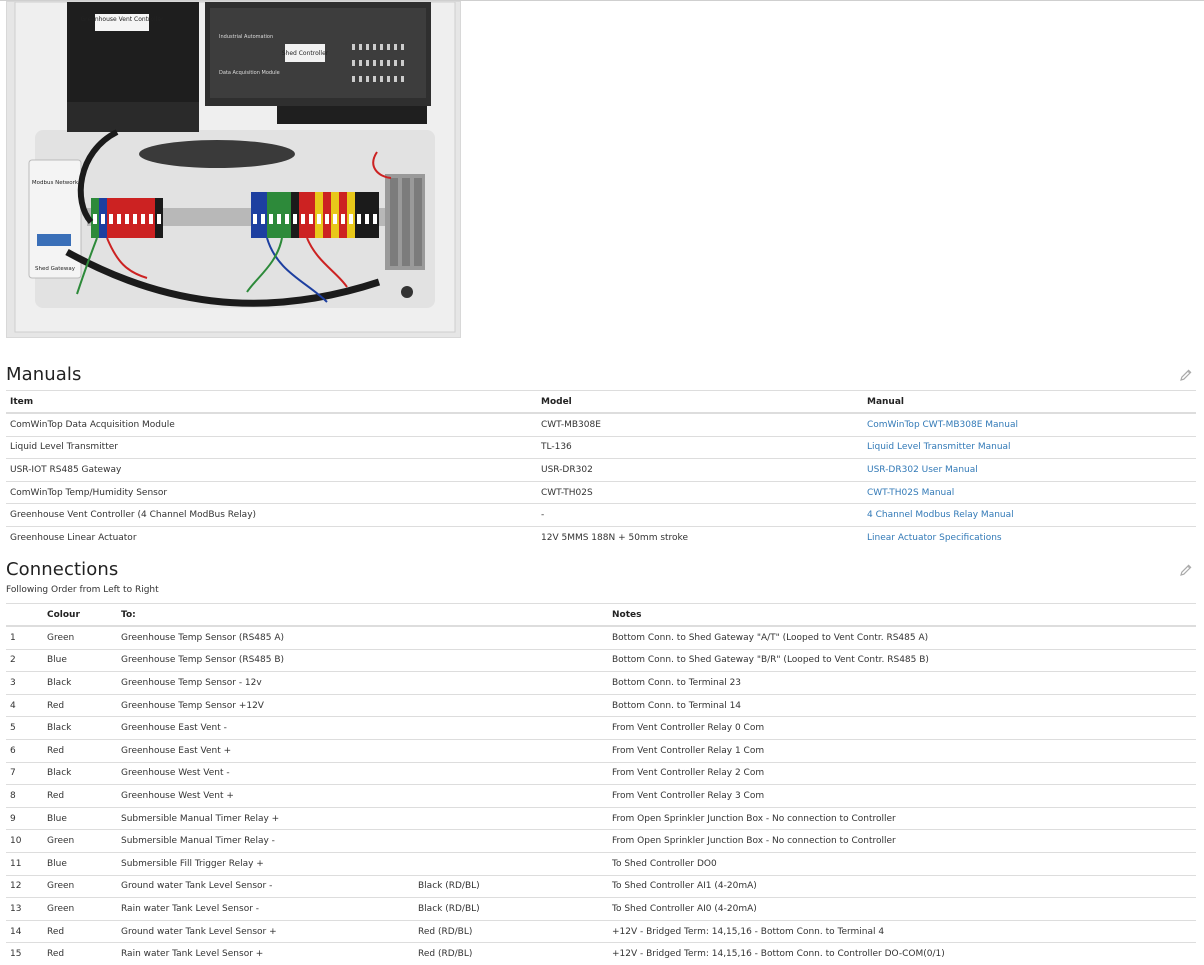 Image resolution: width=1204 pixels, height=965 pixels. Describe the element at coordinates (940, 515) in the screenshot. I see `manual-link: 4 Channel Modbus Relay Manual` at that location.